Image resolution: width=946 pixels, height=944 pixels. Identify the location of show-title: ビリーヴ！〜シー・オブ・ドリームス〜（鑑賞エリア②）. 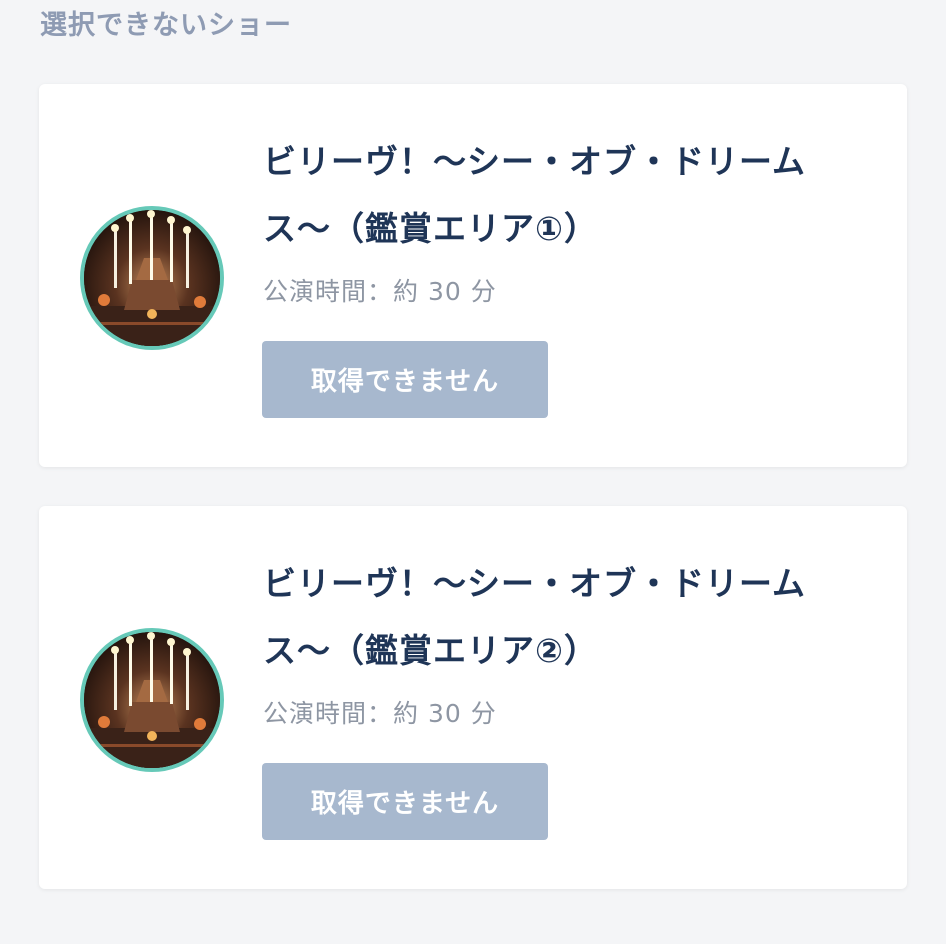
(535, 617).